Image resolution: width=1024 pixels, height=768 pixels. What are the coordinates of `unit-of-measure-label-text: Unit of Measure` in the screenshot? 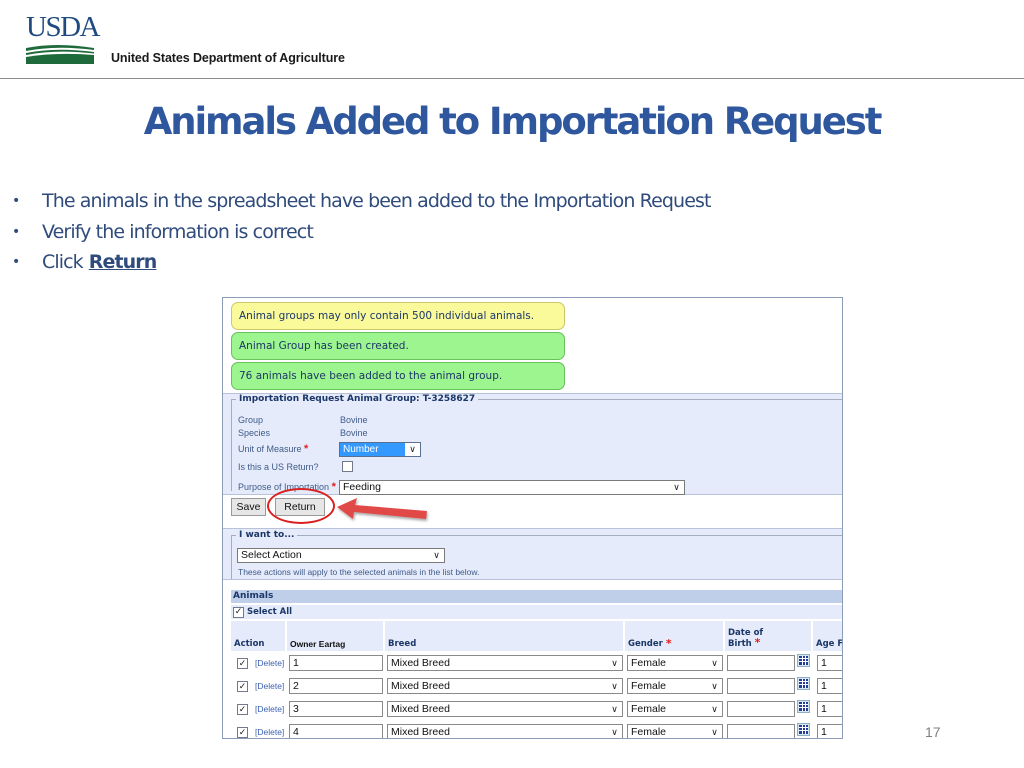 It's located at (270, 449).